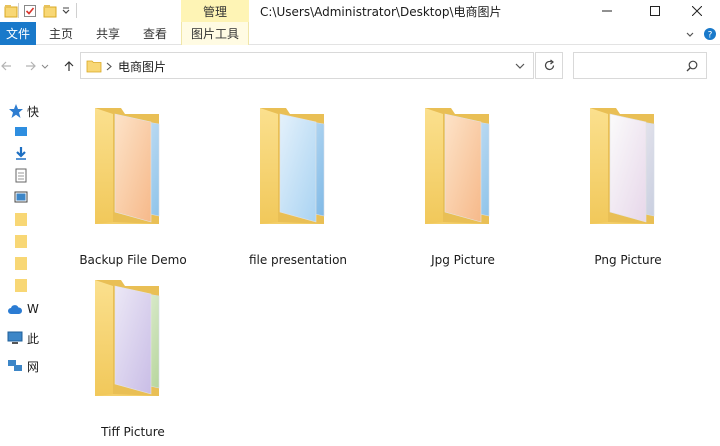 This screenshot has height=446, width=720. I want to click on folder-name: Jpg Picture, so click(463, 260).